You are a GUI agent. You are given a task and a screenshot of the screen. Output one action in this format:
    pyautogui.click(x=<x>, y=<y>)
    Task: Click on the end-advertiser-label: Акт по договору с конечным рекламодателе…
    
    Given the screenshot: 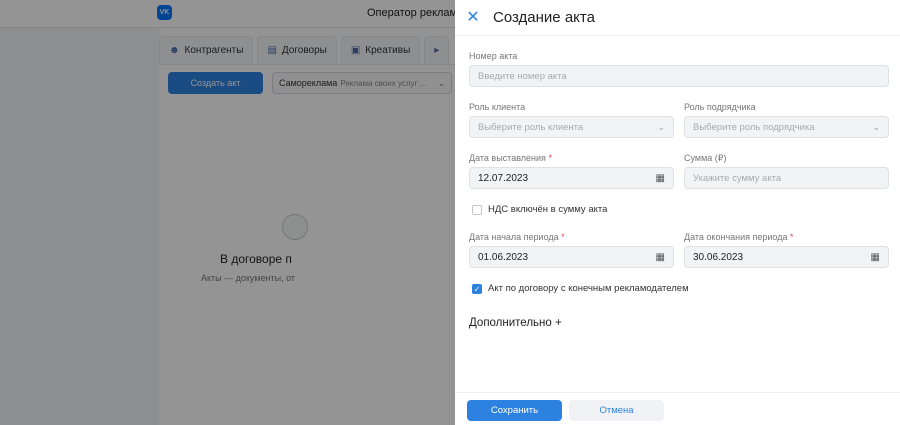 What is the action you would take?
    pyautogui.click(x=588, y=288)
    